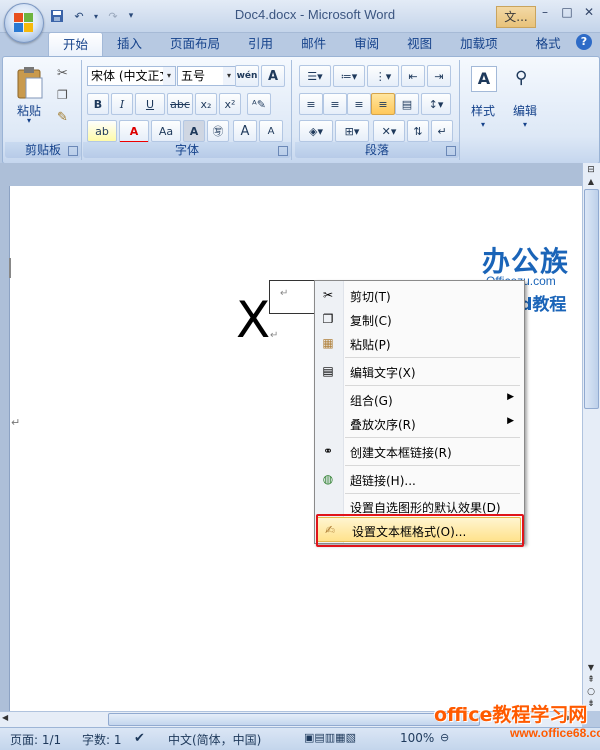 The image size is (600, 750). I want to click on font-name-combo: 宋体 (中文正文 ▾, so click(131, 76).